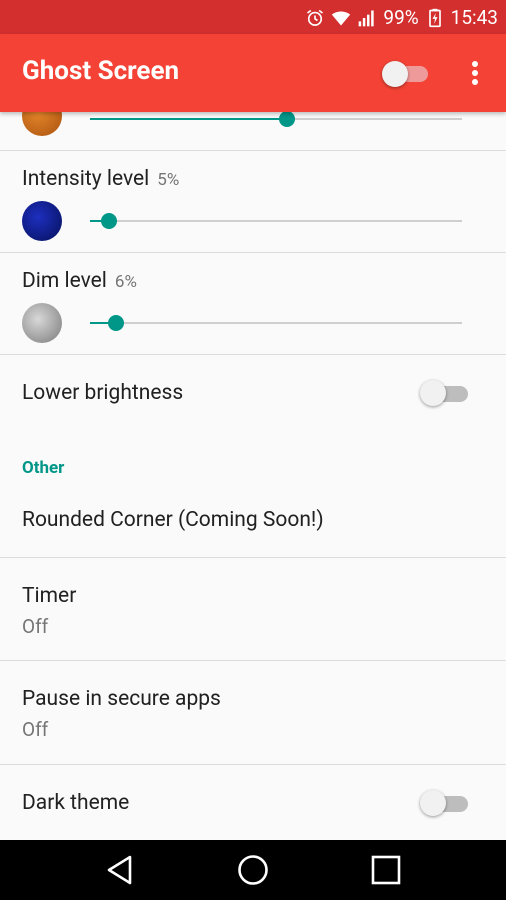 The width and height of the screenshot is (506, 900). I want to click on timer-label: Timer, so click(49, 596).